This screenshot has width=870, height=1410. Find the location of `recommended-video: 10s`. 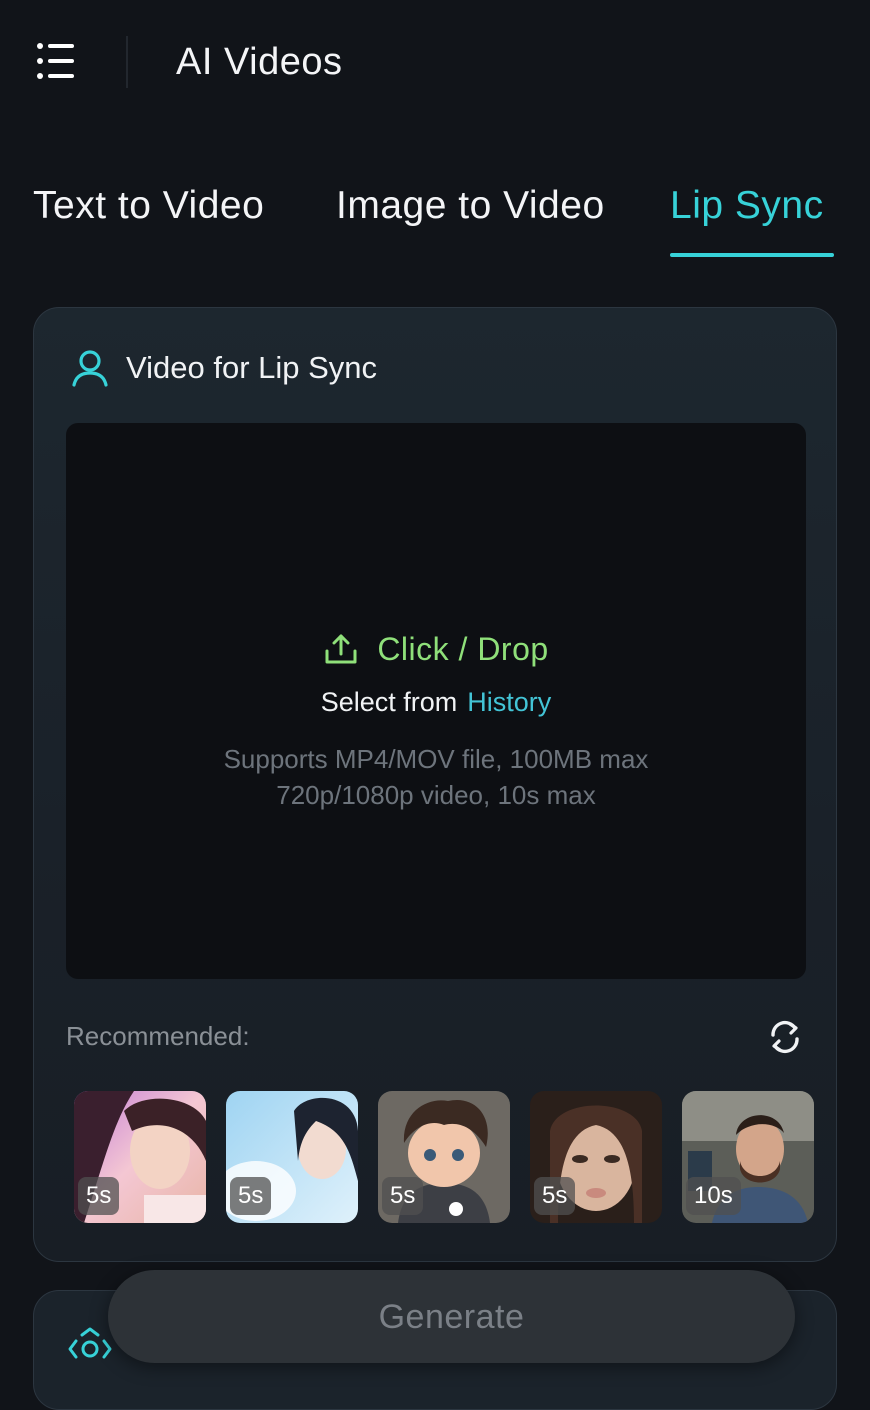

recommended-video: 10s is located at coordinates (748, 1157).